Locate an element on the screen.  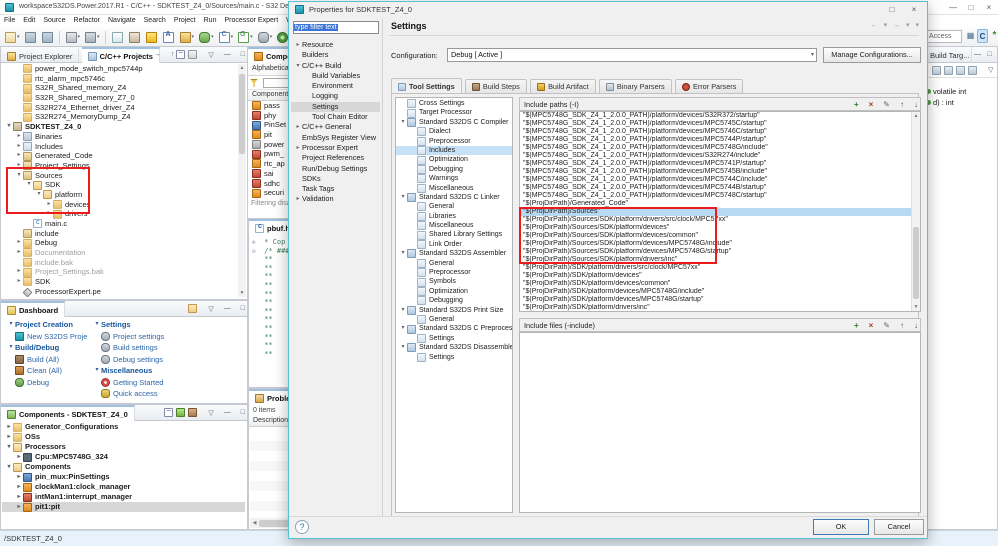
tree-item: ▸ pit1:pit is located at coordinates (123, 507).